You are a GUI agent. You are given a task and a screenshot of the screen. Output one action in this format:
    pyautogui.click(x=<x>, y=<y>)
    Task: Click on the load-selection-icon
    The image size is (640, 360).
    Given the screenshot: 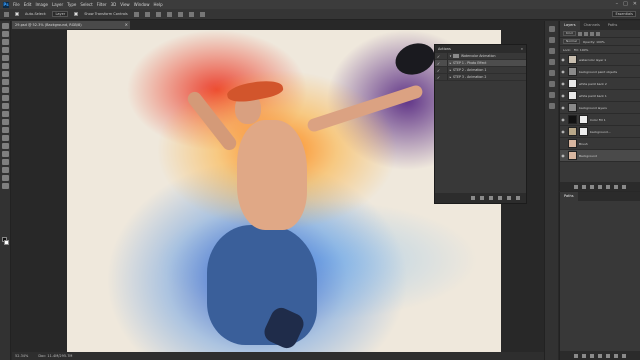 What is the action you would take?
    pyautogui.click(x=592, y=355)
    